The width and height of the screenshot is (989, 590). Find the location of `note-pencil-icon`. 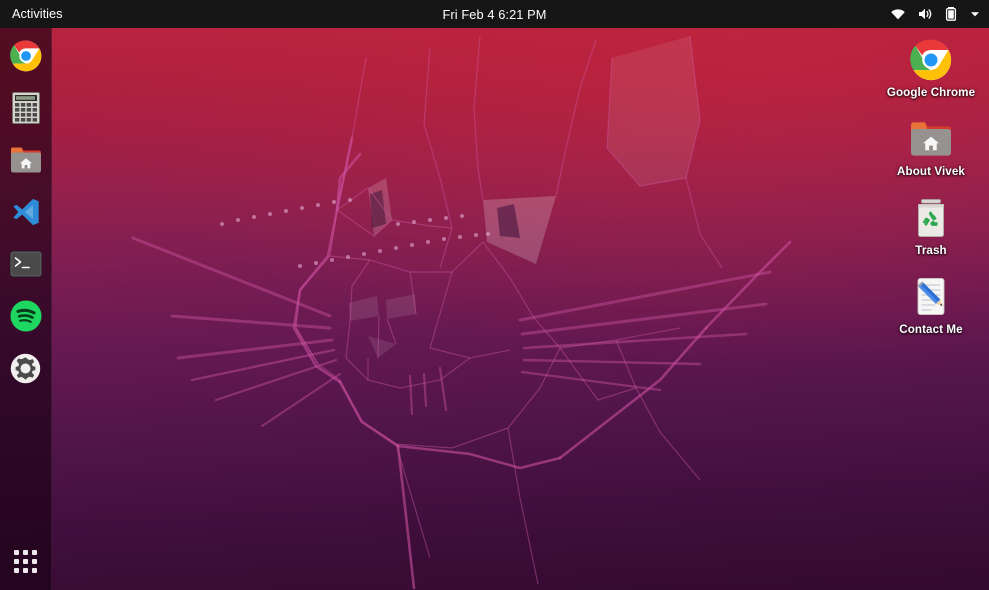

note-pencil-icon is located at coordinates (931, 297).